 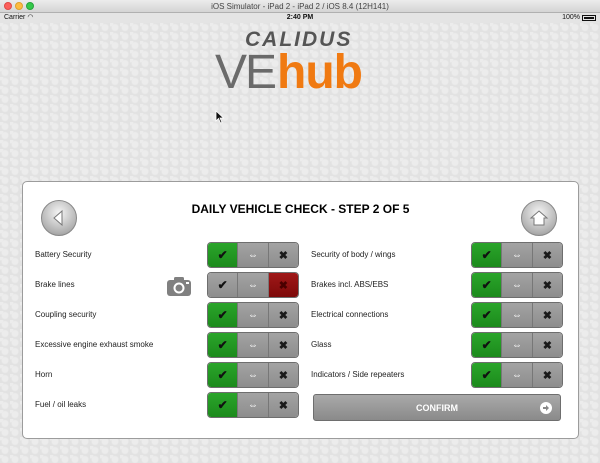 I want to click on page-title: DAILY VEHICLE CHECK - STEP 2 OF 5, so click(x=300, y=209).